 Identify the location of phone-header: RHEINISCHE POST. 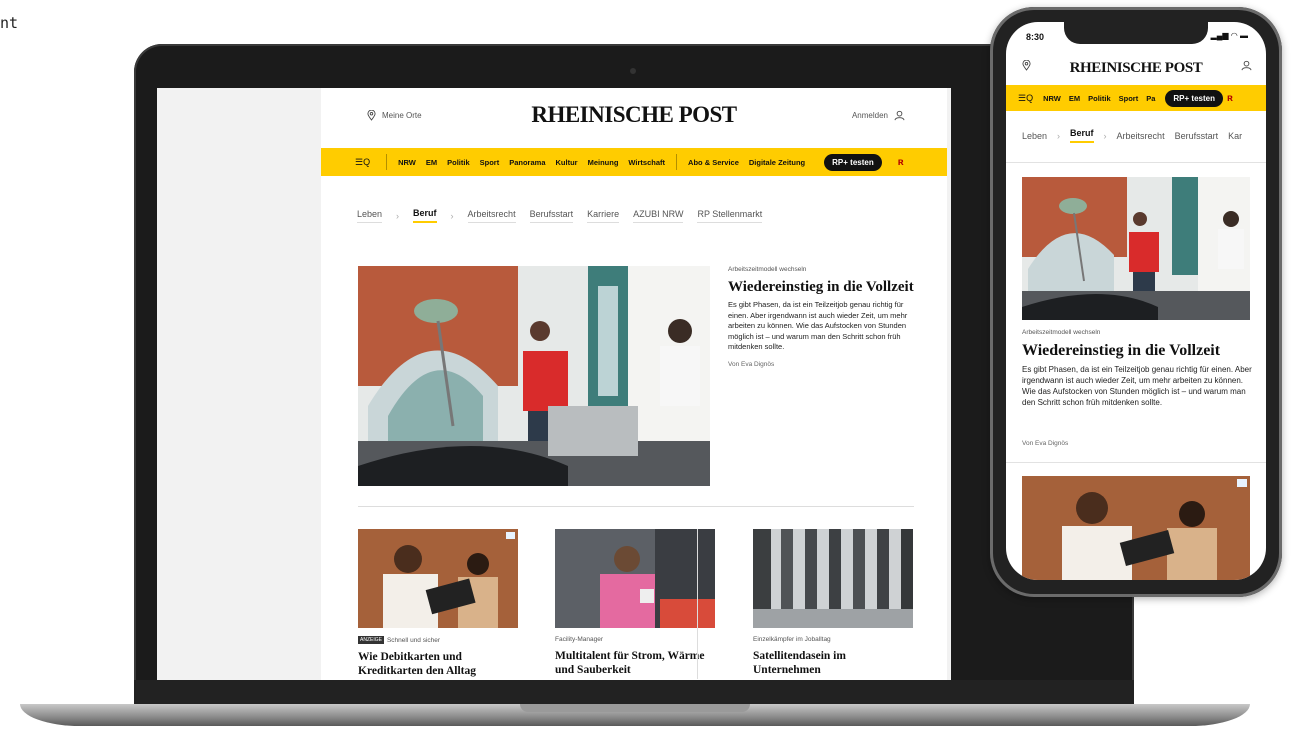
(1136, 67).